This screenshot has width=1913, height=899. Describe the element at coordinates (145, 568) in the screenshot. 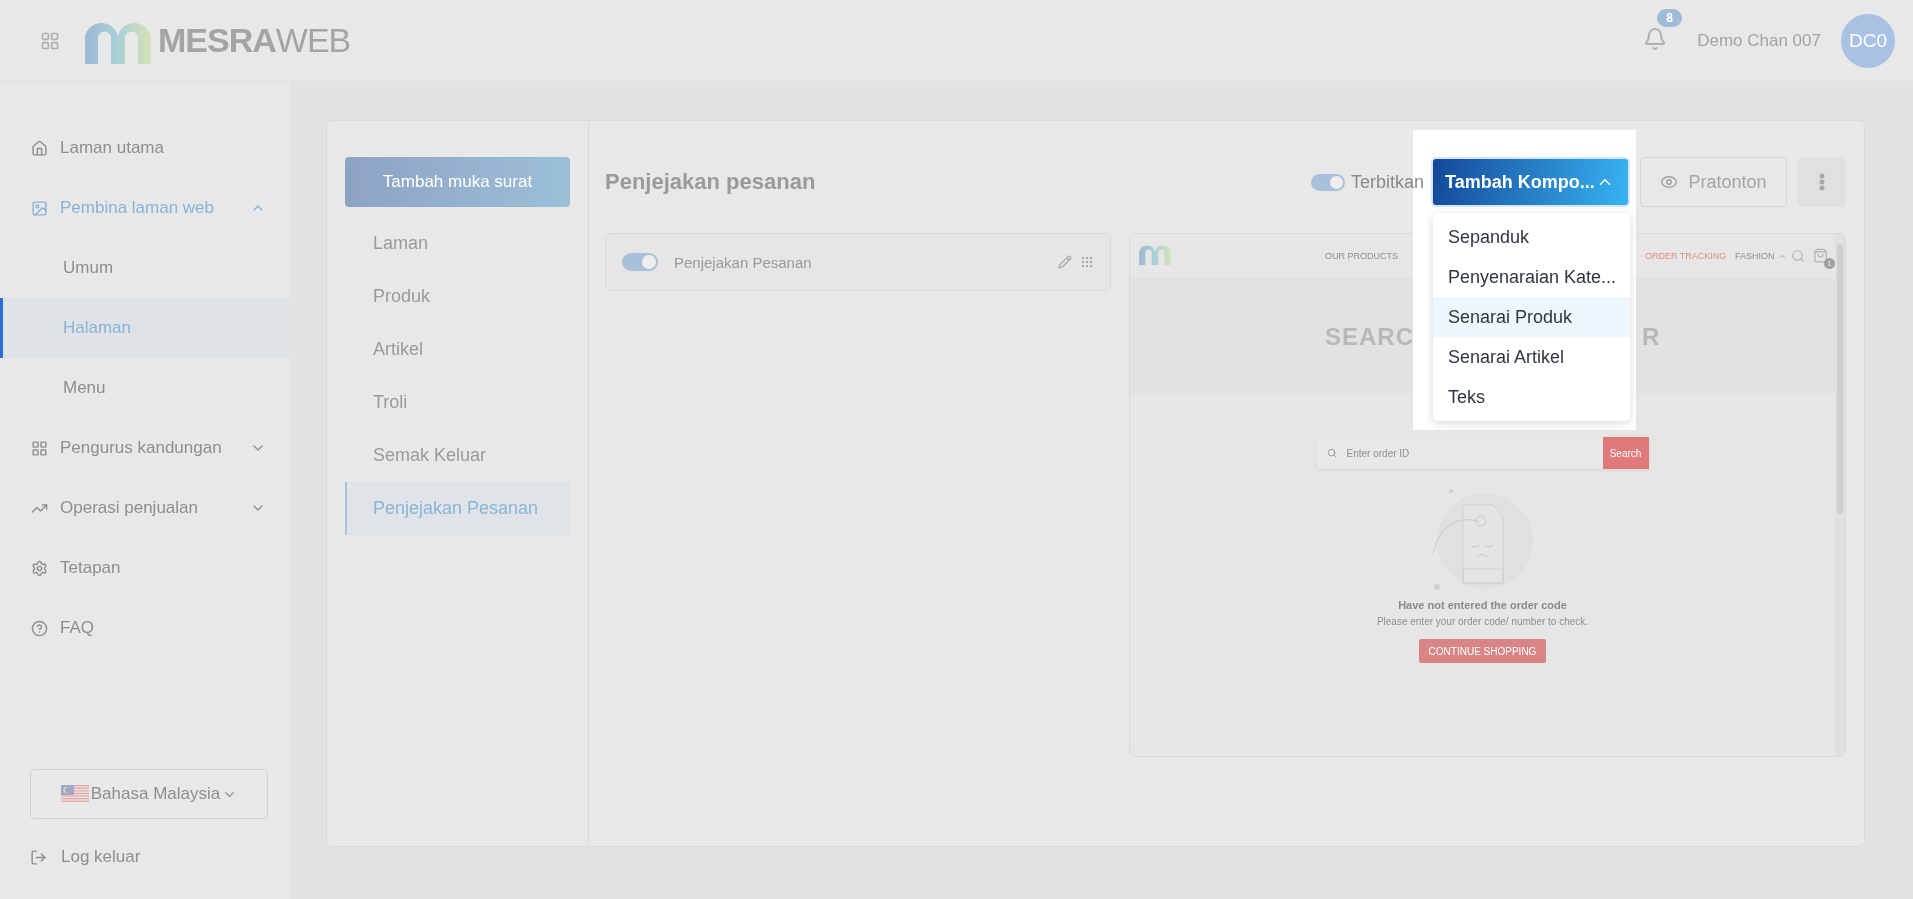

I see `sidebar-item: Tetapan` at that location.